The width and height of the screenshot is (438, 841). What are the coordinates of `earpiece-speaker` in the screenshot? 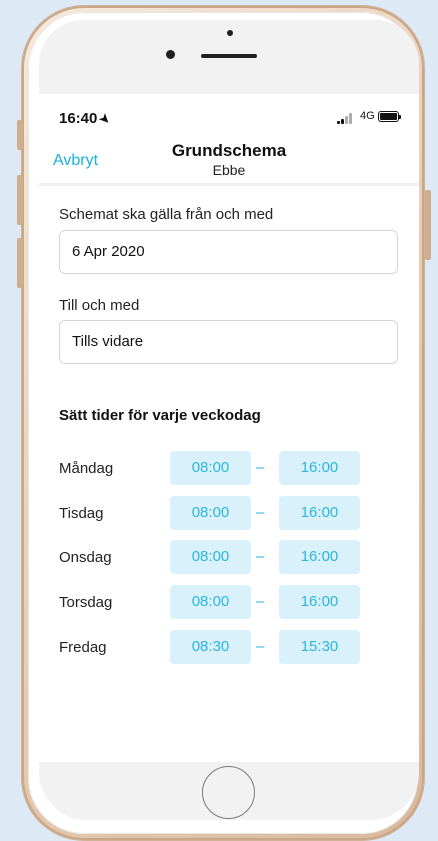 It's located at (229, 56).